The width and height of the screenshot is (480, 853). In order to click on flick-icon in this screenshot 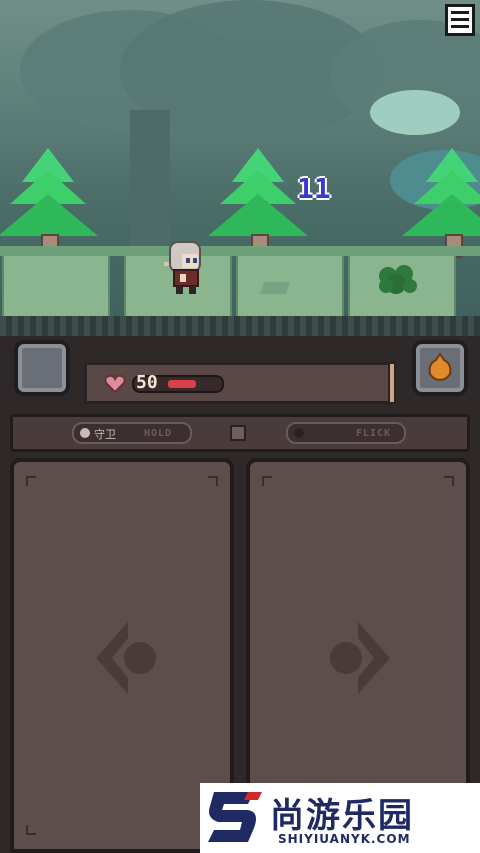, I will do `click(299, 433)`.